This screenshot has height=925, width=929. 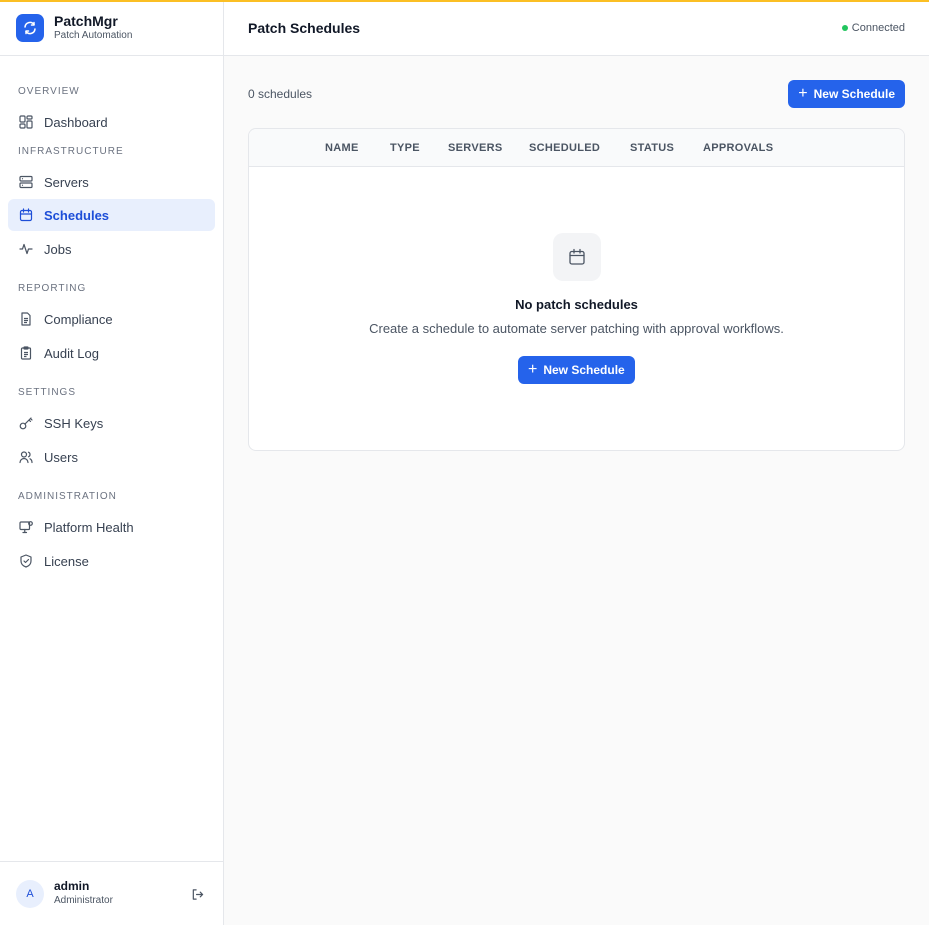 I want to click on sidebar-item-jobs: Jobs, so click(x=111, y=249).